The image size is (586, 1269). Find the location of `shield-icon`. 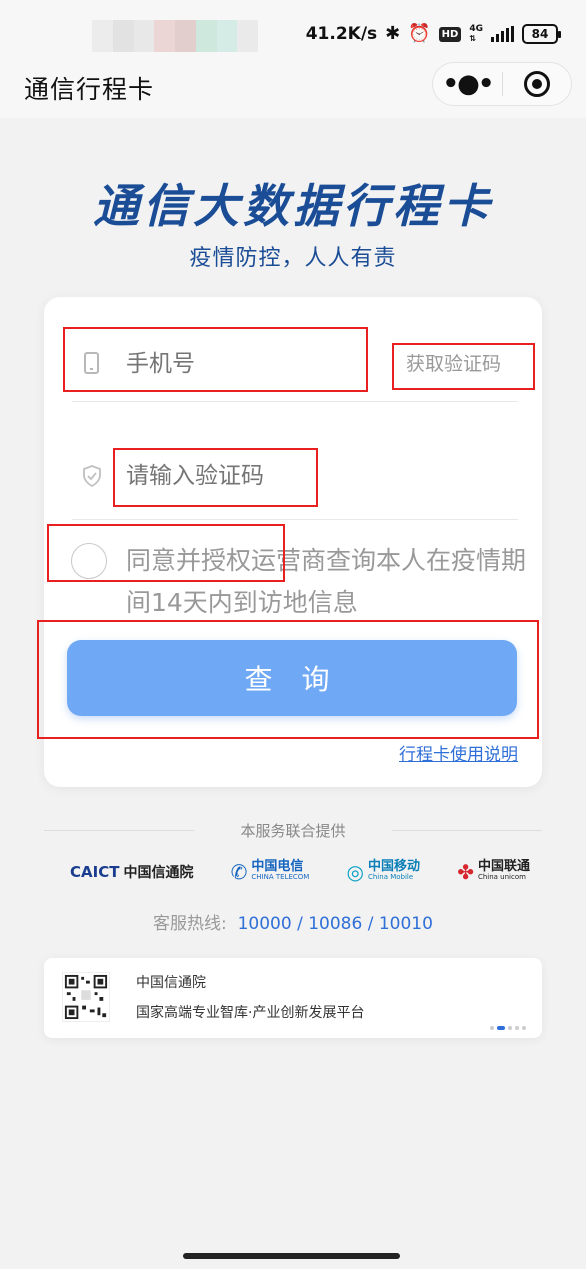

shield-icon is located at coordinates (92, 476).